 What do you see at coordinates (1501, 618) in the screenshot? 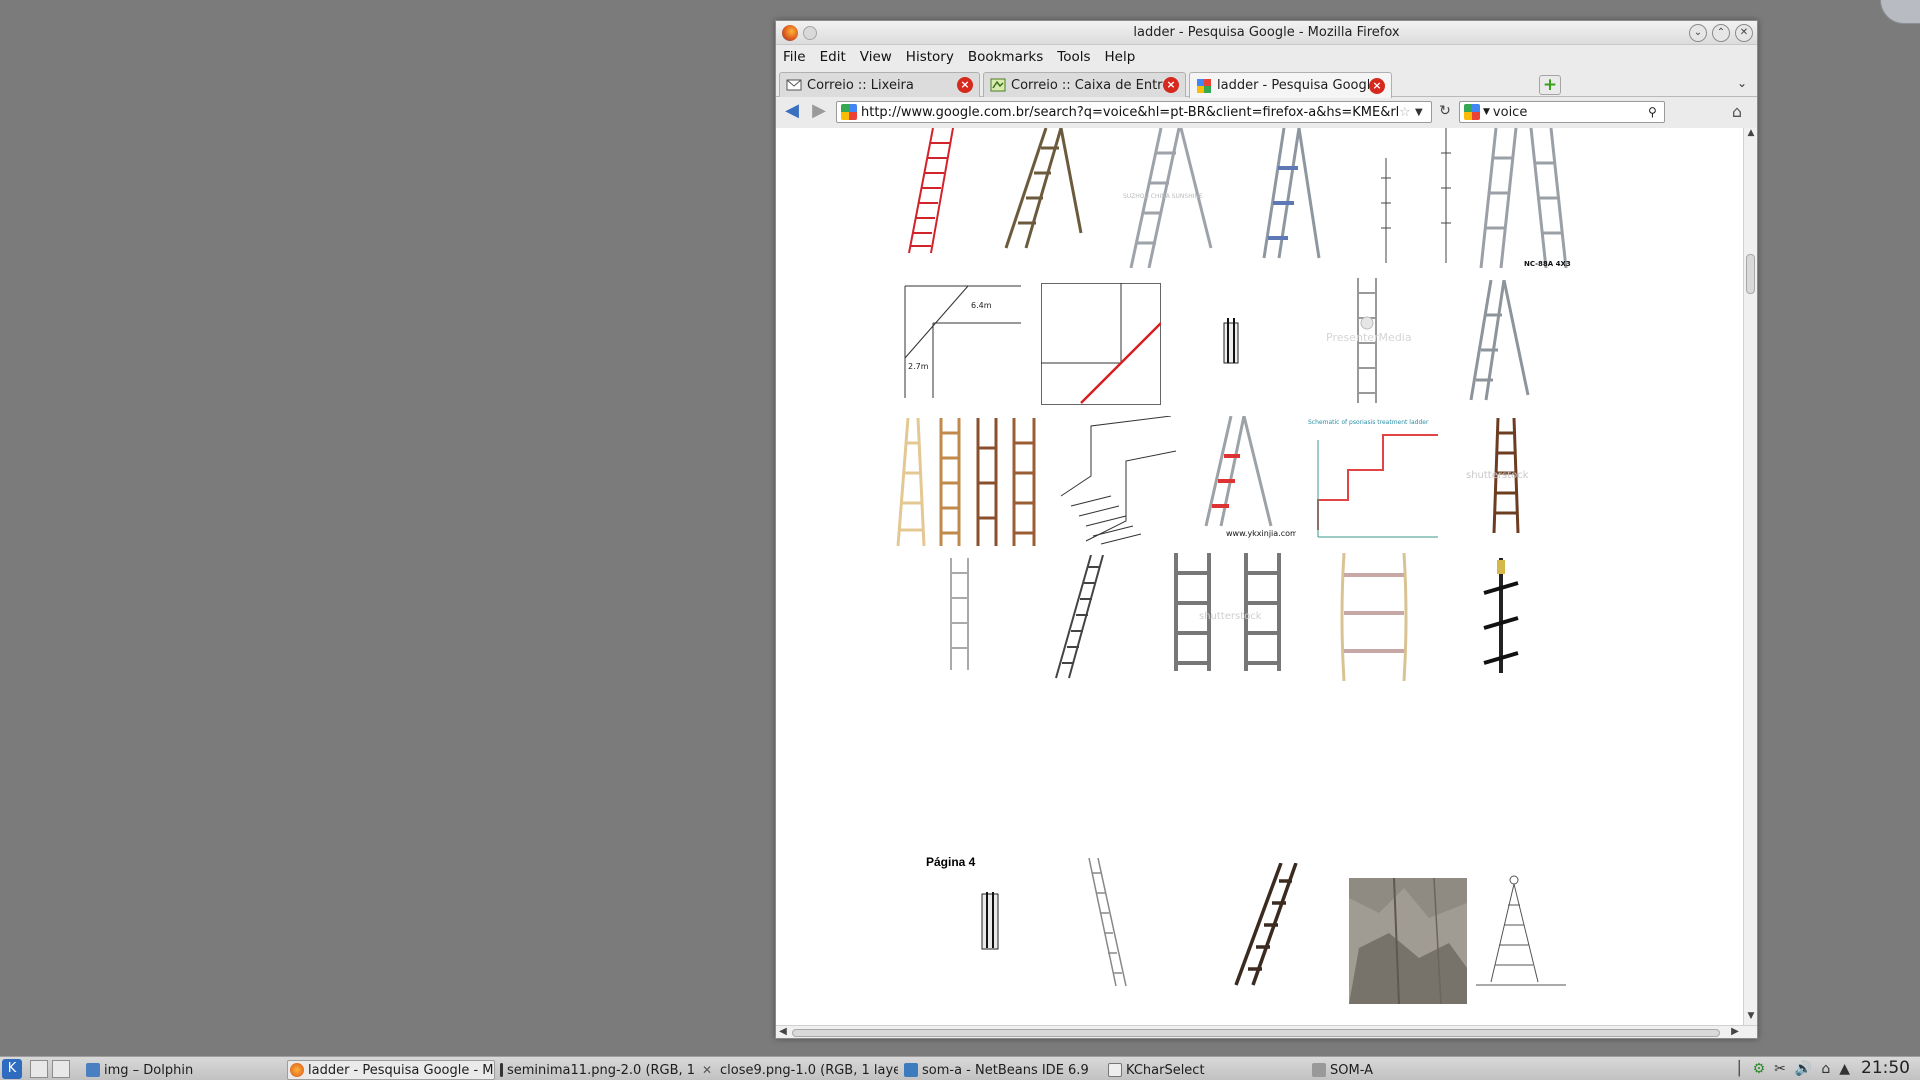
I see `ladder-image-black-bracket` at bounding box center [1501, 618].